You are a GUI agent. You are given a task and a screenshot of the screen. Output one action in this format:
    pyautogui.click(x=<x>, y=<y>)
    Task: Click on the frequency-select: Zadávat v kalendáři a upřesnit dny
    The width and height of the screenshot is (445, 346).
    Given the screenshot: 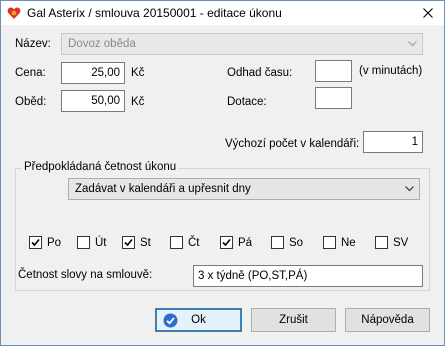 What is the action you would take?
    pyautogui.click(x=244, y=189)
    